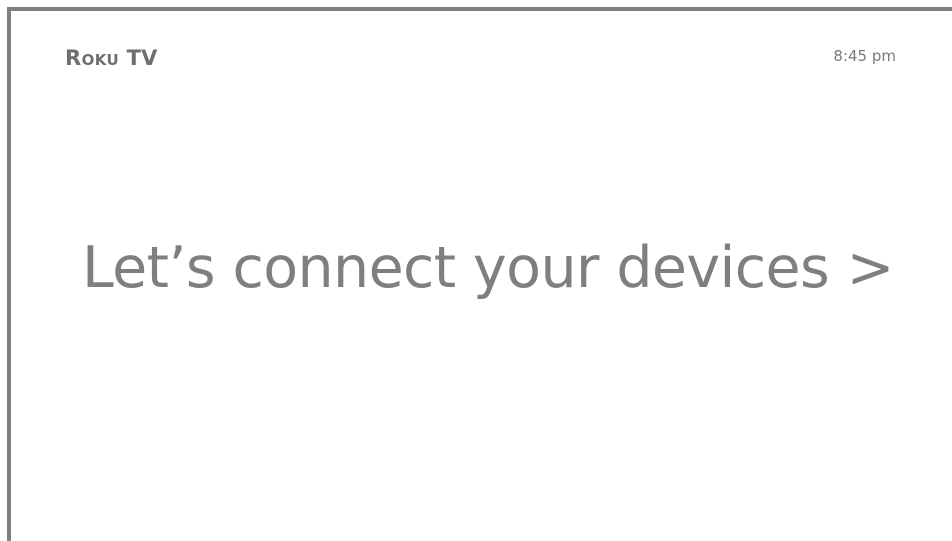 This screenshot has width=952, height=541. I want to click on roku-wordmark: Roku, so click(92, 58).